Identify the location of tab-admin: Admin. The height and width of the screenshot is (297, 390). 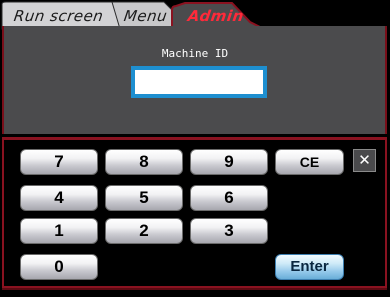
(216, 16).